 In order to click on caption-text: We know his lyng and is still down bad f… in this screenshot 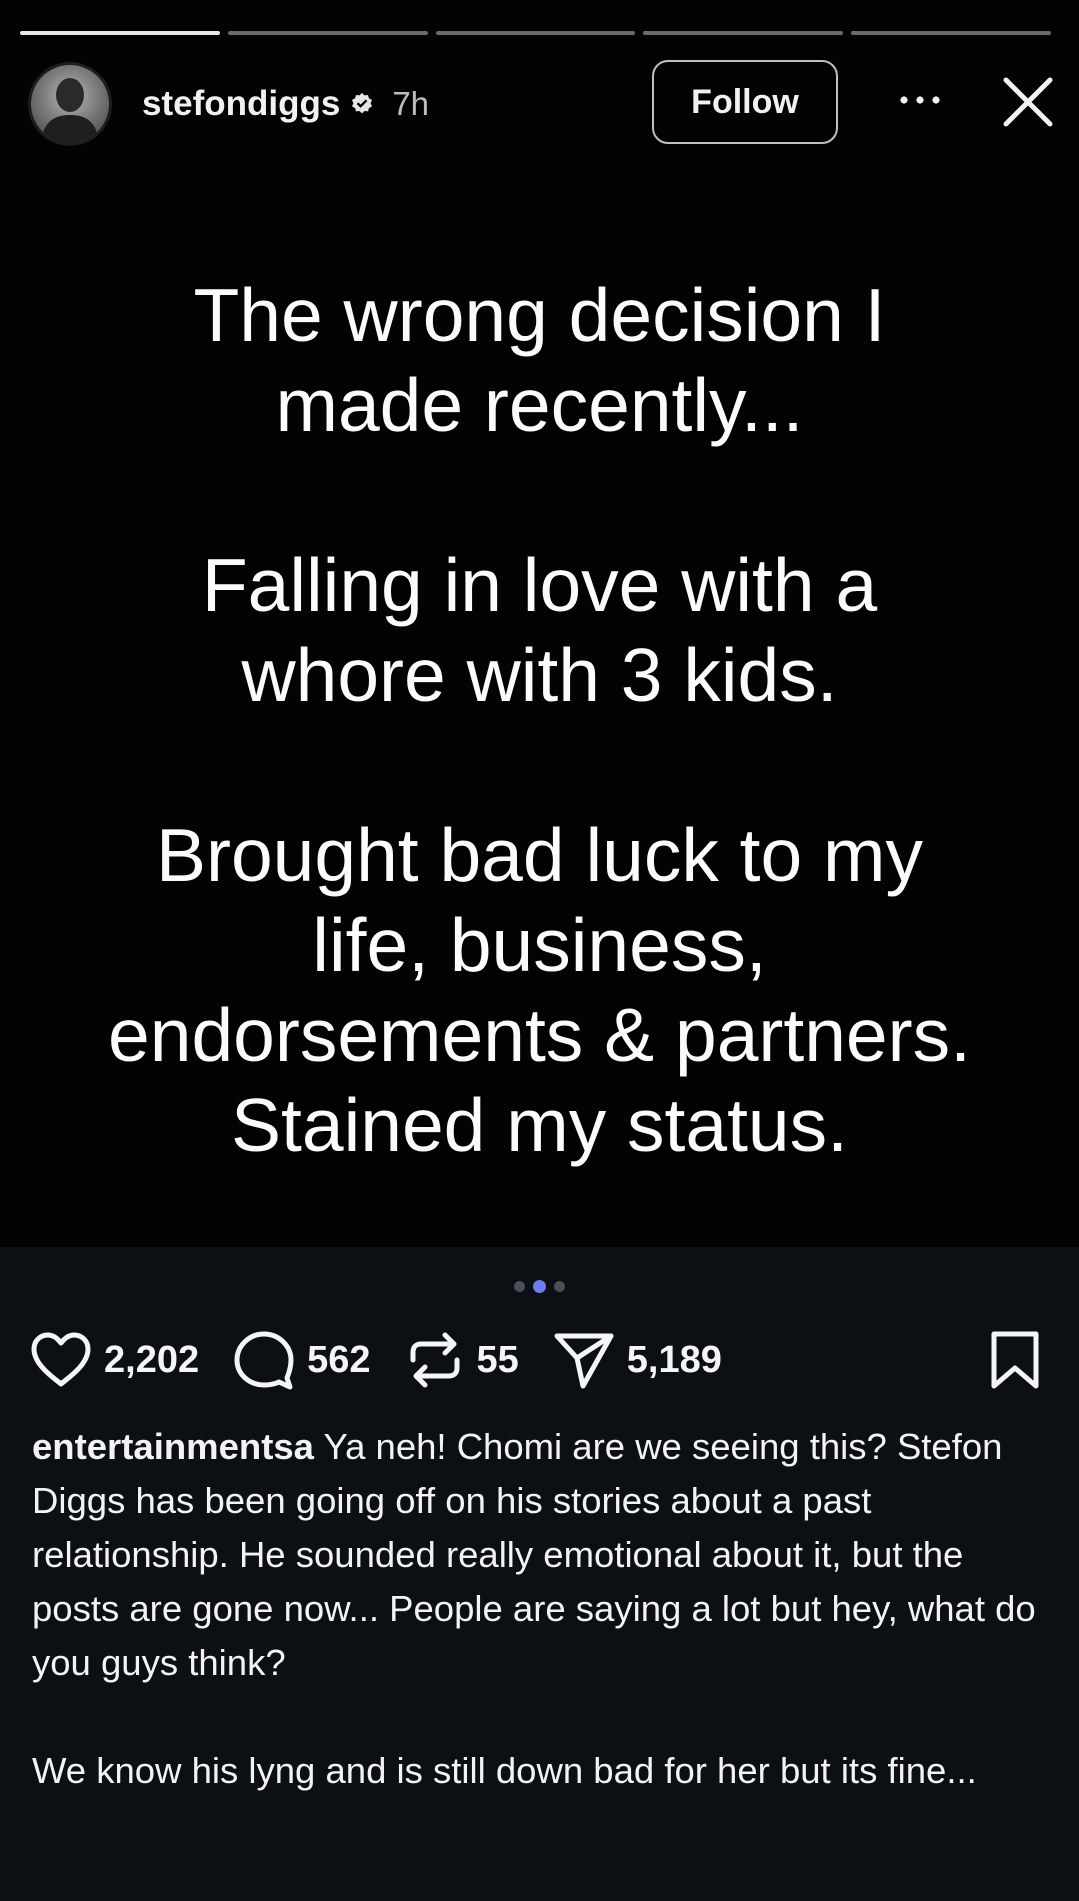, I will do `click(504, 1770)`.